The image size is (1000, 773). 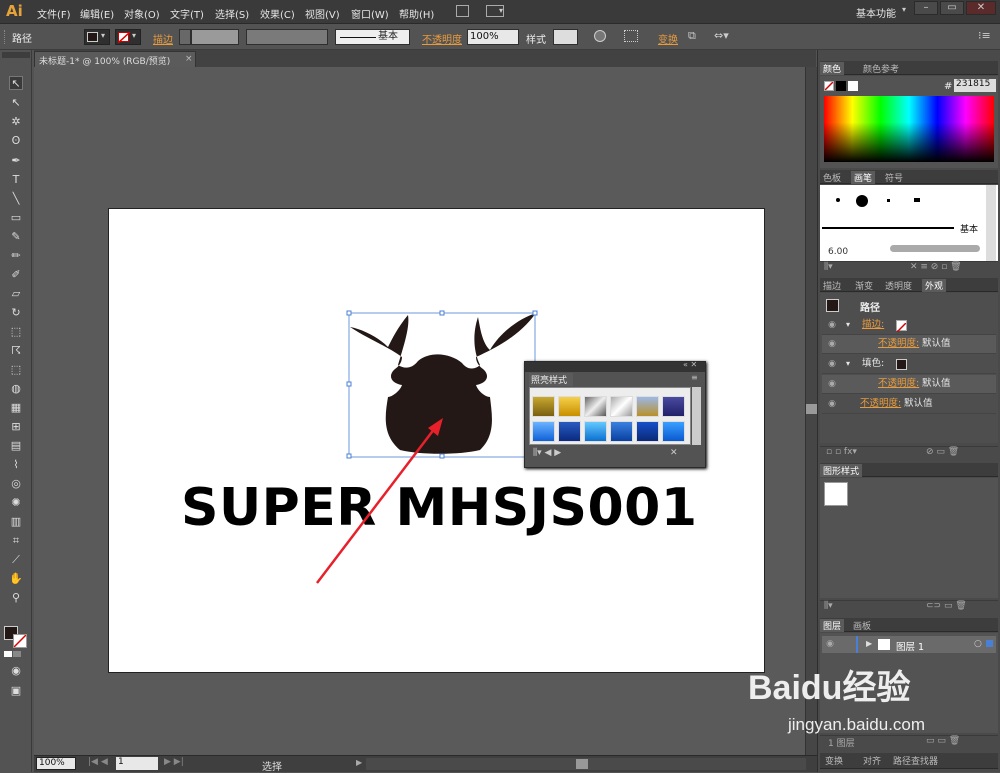 I want to click on tab-swatches: 色板, so click(x=832, y=177).